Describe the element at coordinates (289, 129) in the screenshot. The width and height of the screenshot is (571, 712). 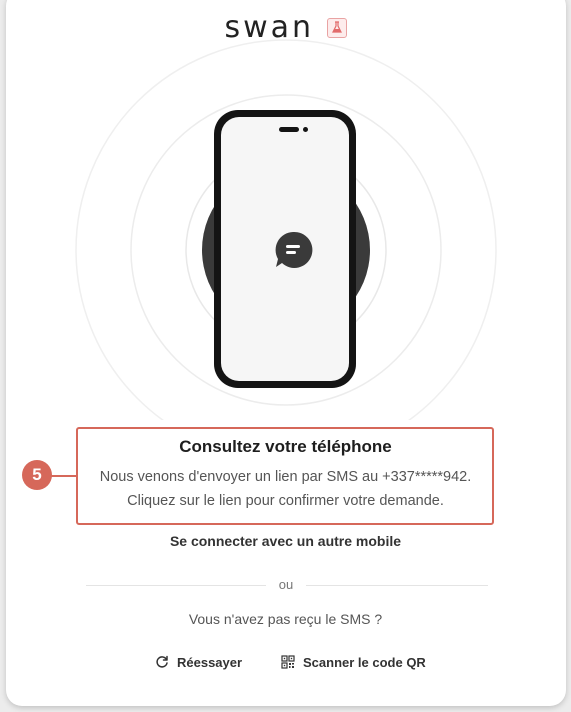
I see `phone-notch` at that location.